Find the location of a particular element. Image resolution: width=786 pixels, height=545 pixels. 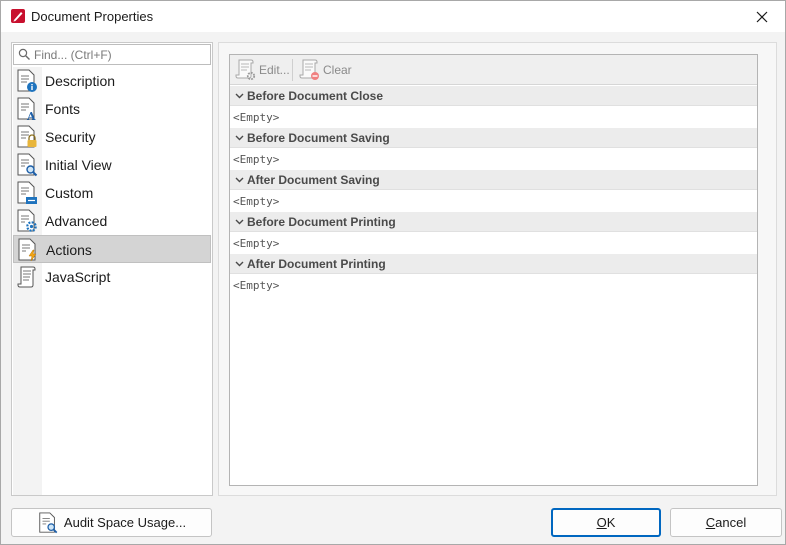

section-header-before-document-close: Before Document Close is located at coordinates (493, 96).